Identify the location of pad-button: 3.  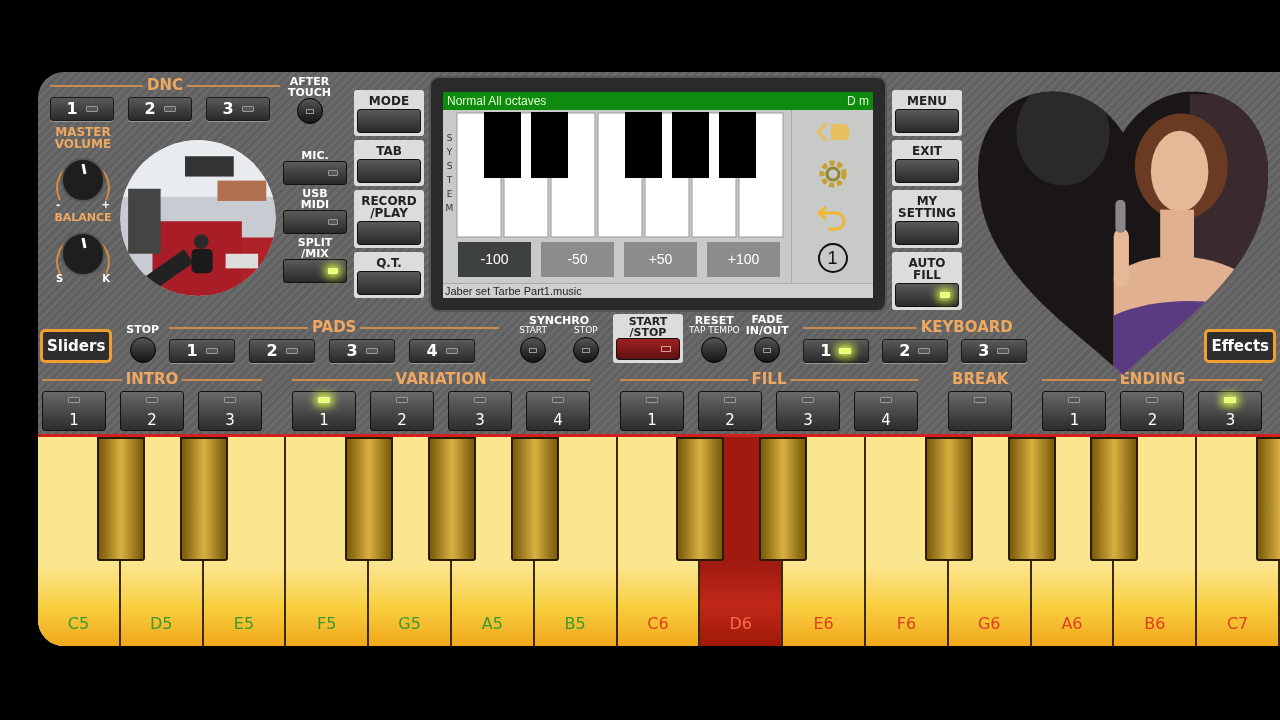
(362, 351).